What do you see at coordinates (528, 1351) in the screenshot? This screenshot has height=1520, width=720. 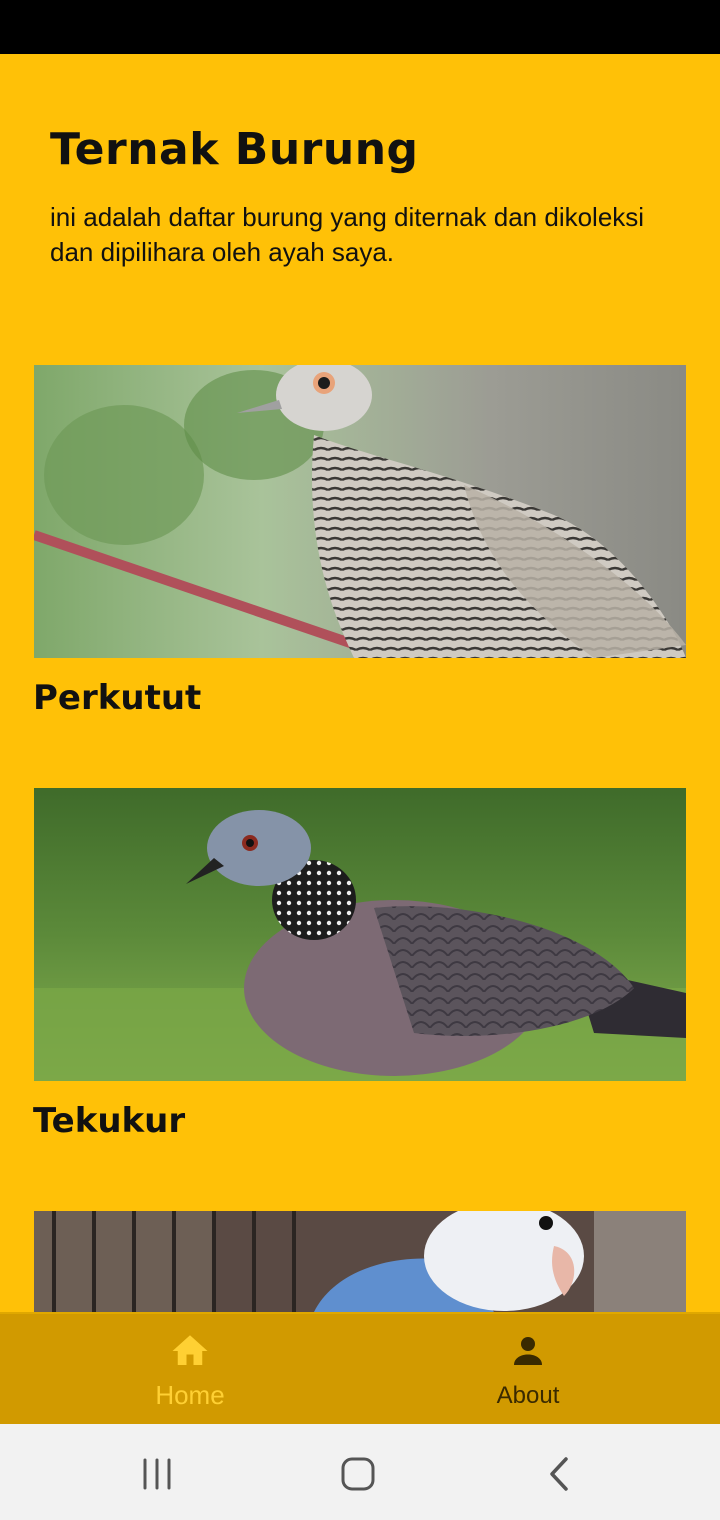 I see `person-icon` at bounding box center [528, 1351].